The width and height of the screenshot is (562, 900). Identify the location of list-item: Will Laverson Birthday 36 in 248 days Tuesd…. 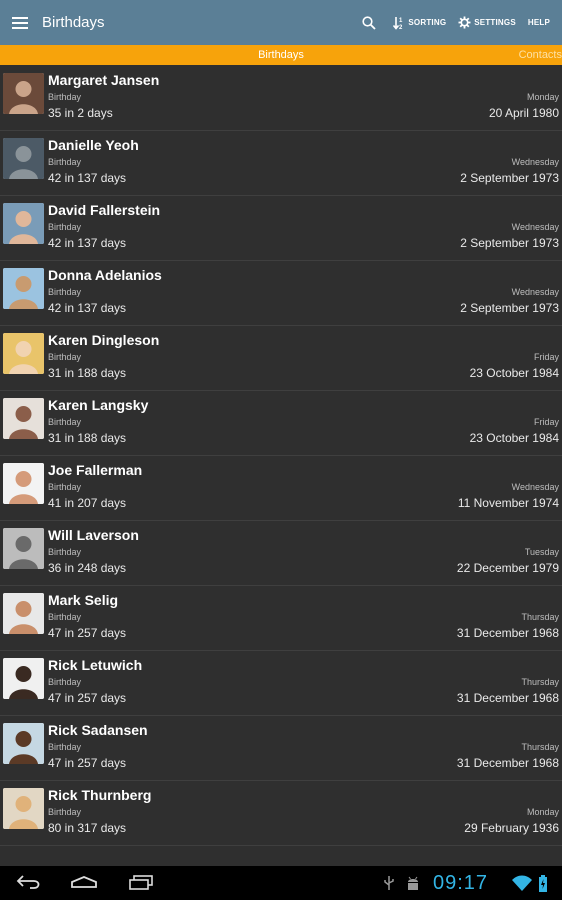
(281, 553).